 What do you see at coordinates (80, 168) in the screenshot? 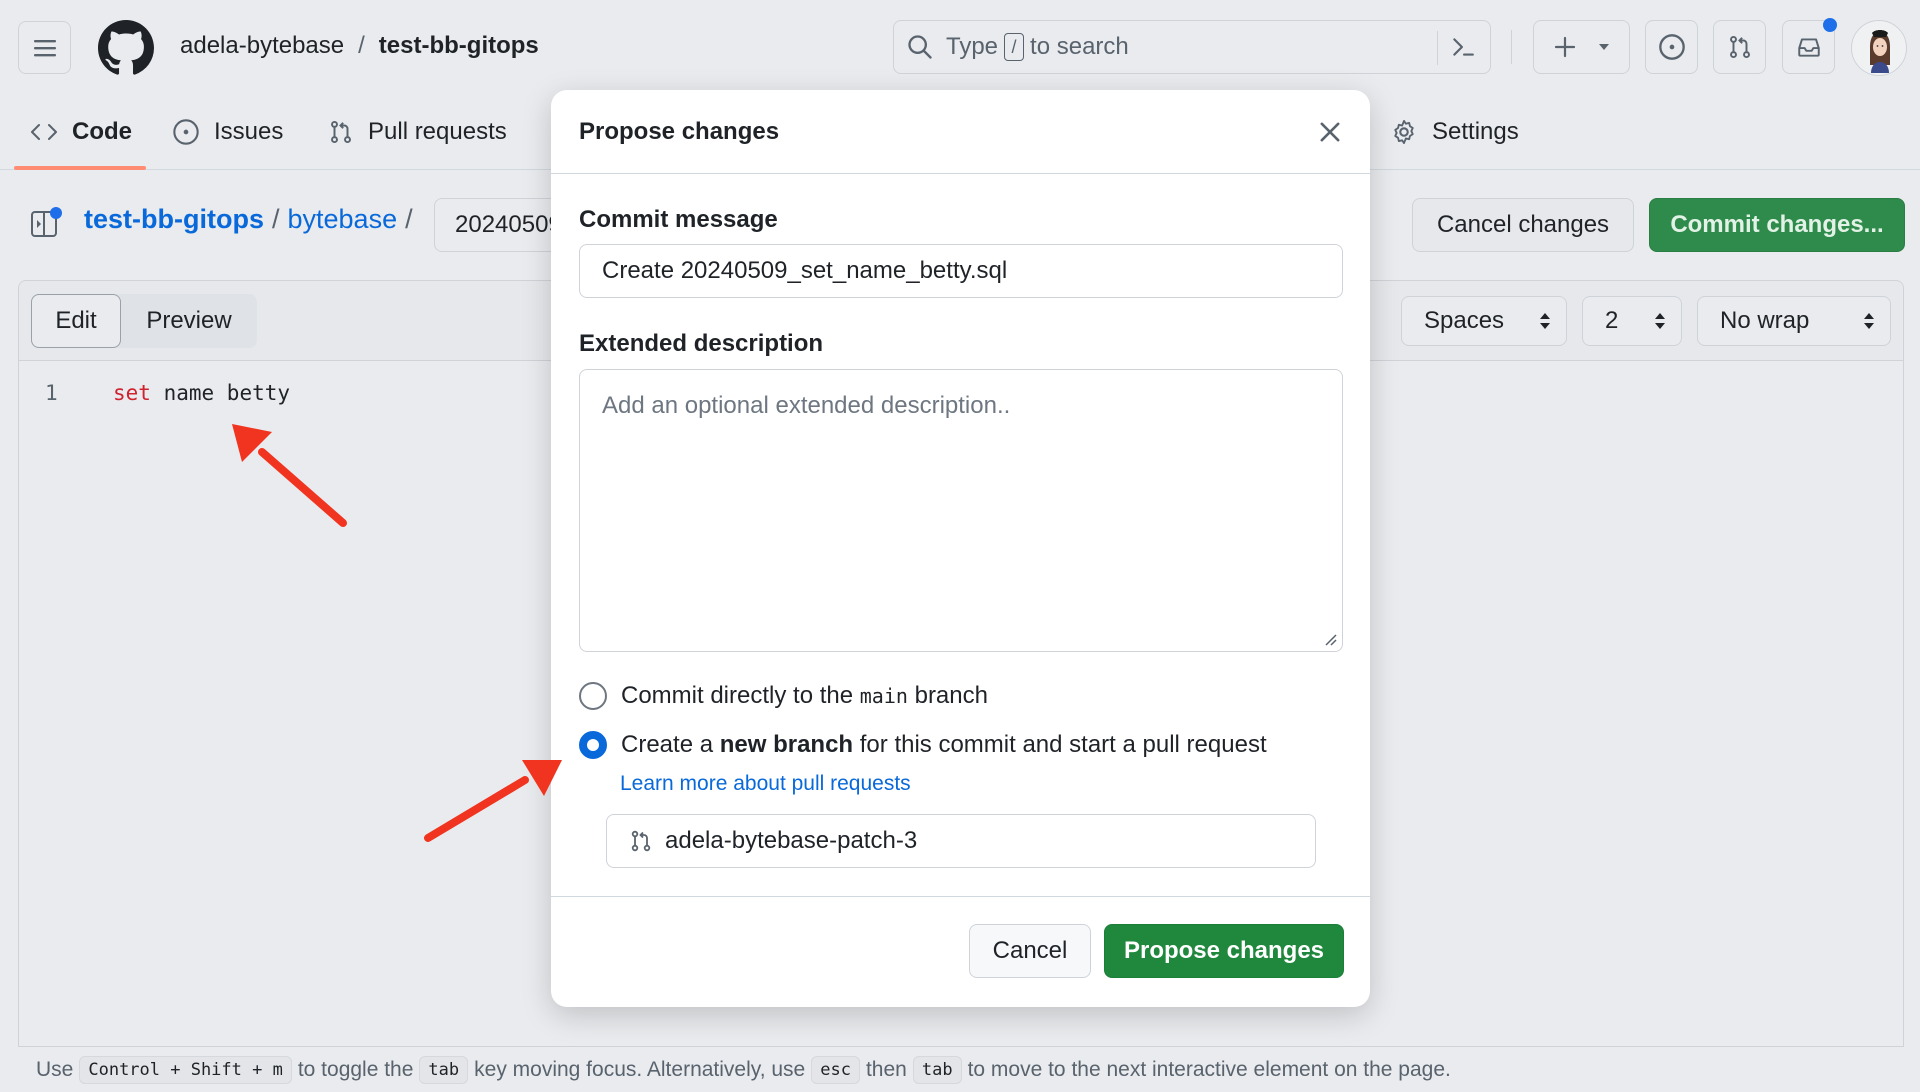
I see `active-tab-indicator` at bounding box center [80, 168].